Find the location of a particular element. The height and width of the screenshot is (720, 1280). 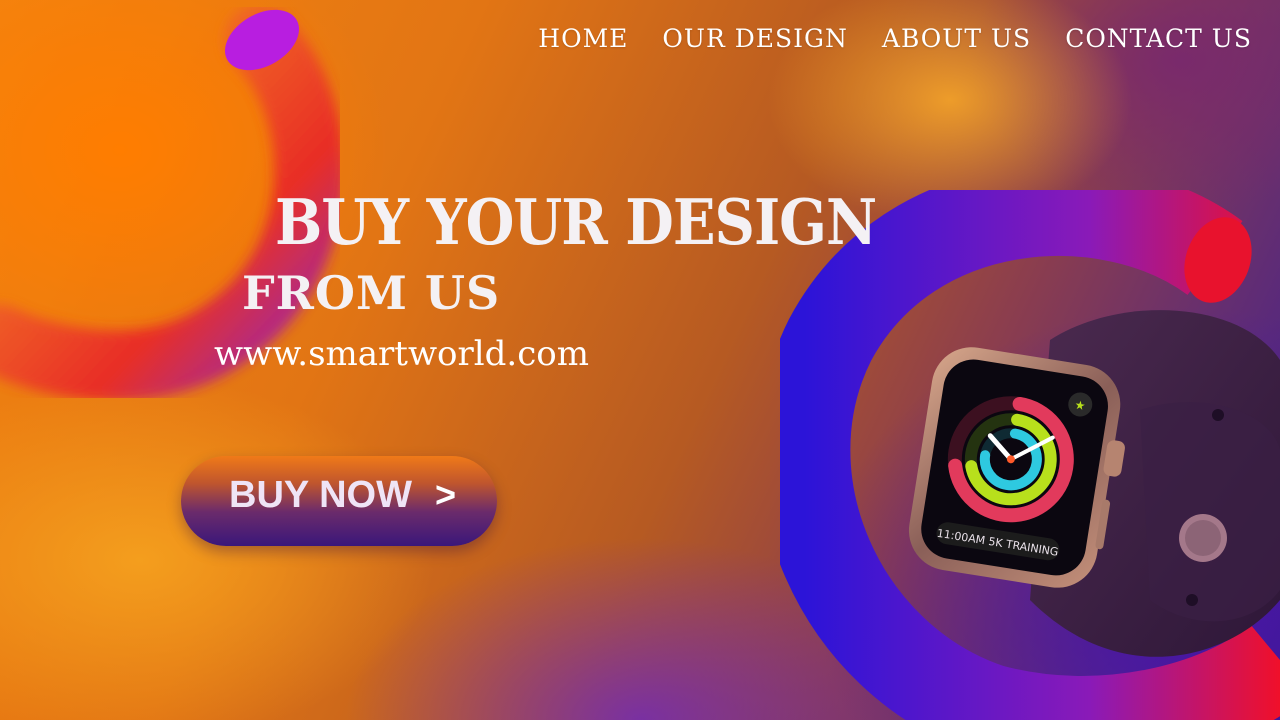

nav-contact-us-link: CONTACT US is located at coordinates (1158, 38).